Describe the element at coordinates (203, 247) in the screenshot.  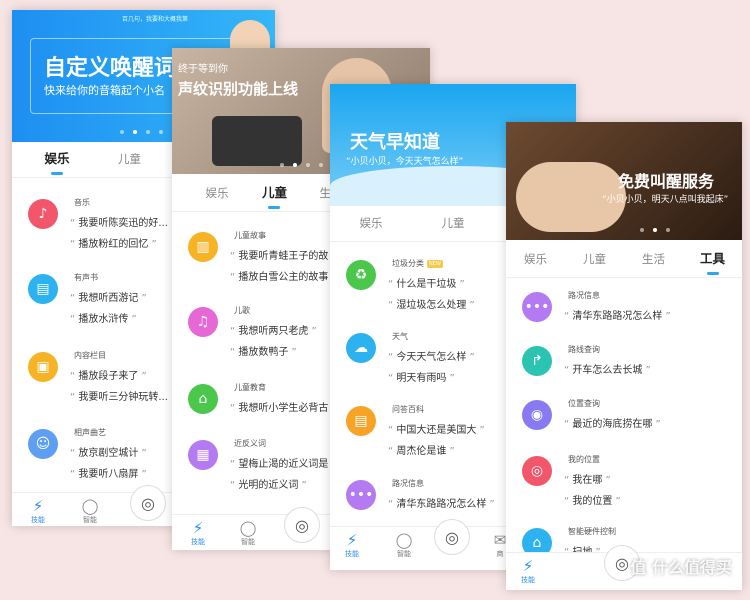
I see `storybook-icon: ▥` at that location.